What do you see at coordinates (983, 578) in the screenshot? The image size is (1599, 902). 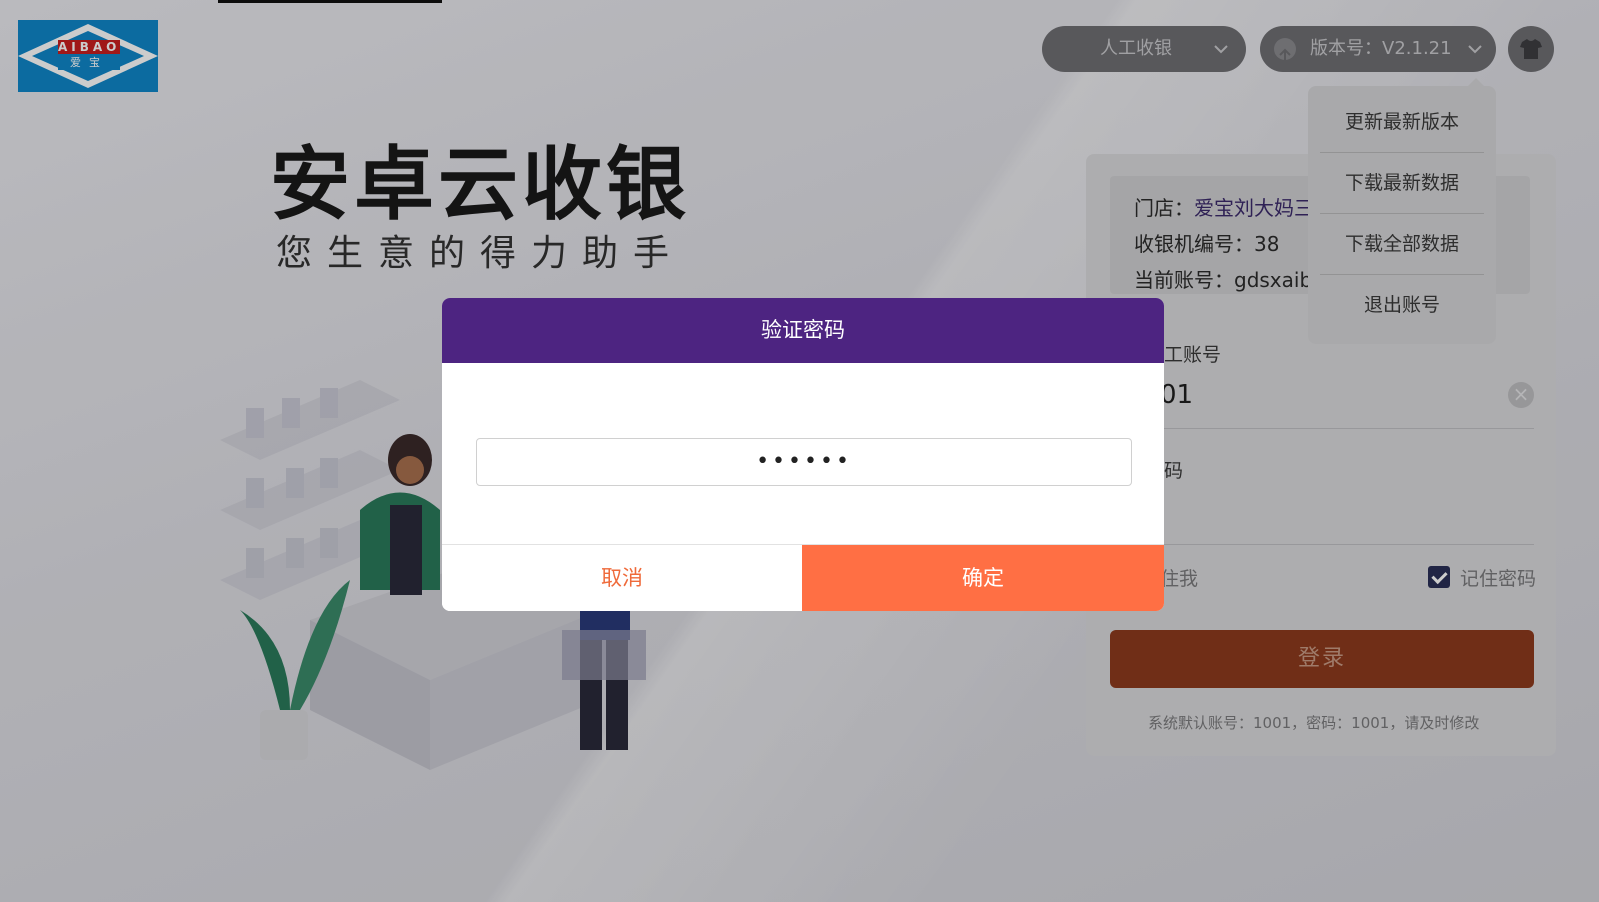 I see `confirm-button: 确定` at bounding box center [983, 578].